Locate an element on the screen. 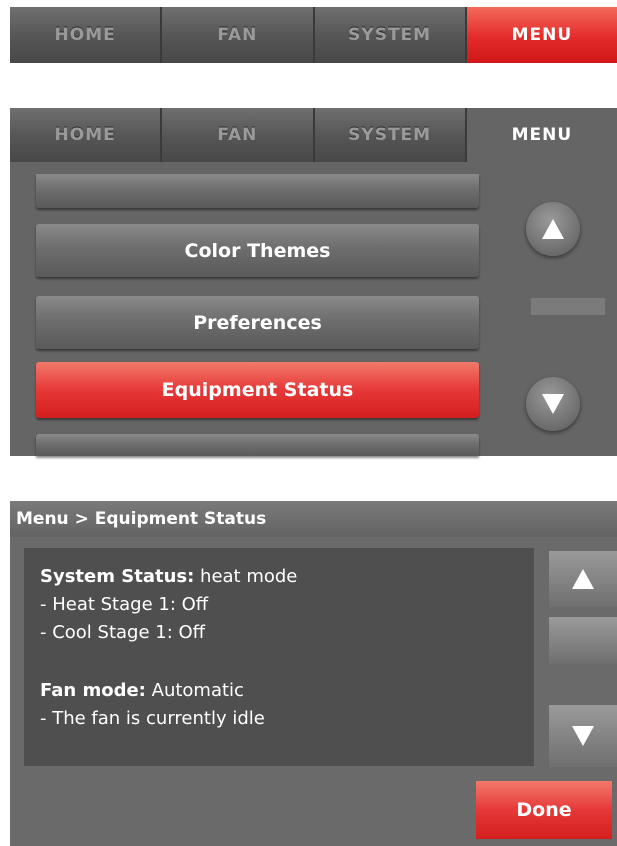  done-button: Done is located at coordinates (544, 810).